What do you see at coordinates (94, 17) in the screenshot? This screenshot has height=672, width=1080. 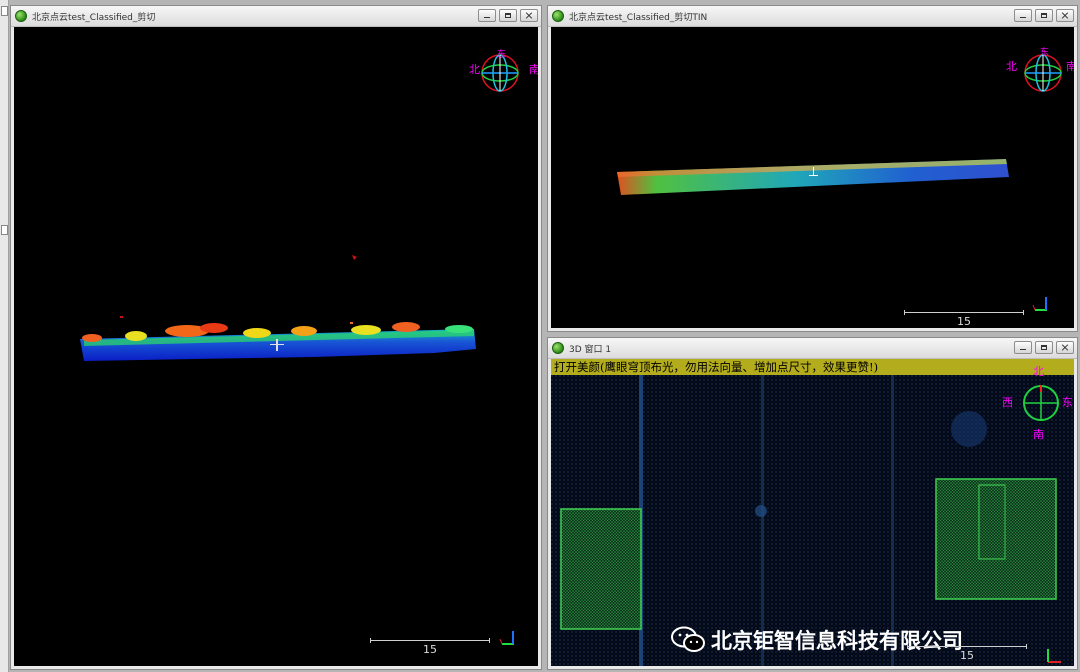 I see `window-title: 北京点云test_Classified_剪切` at bounding box center [94, 17].